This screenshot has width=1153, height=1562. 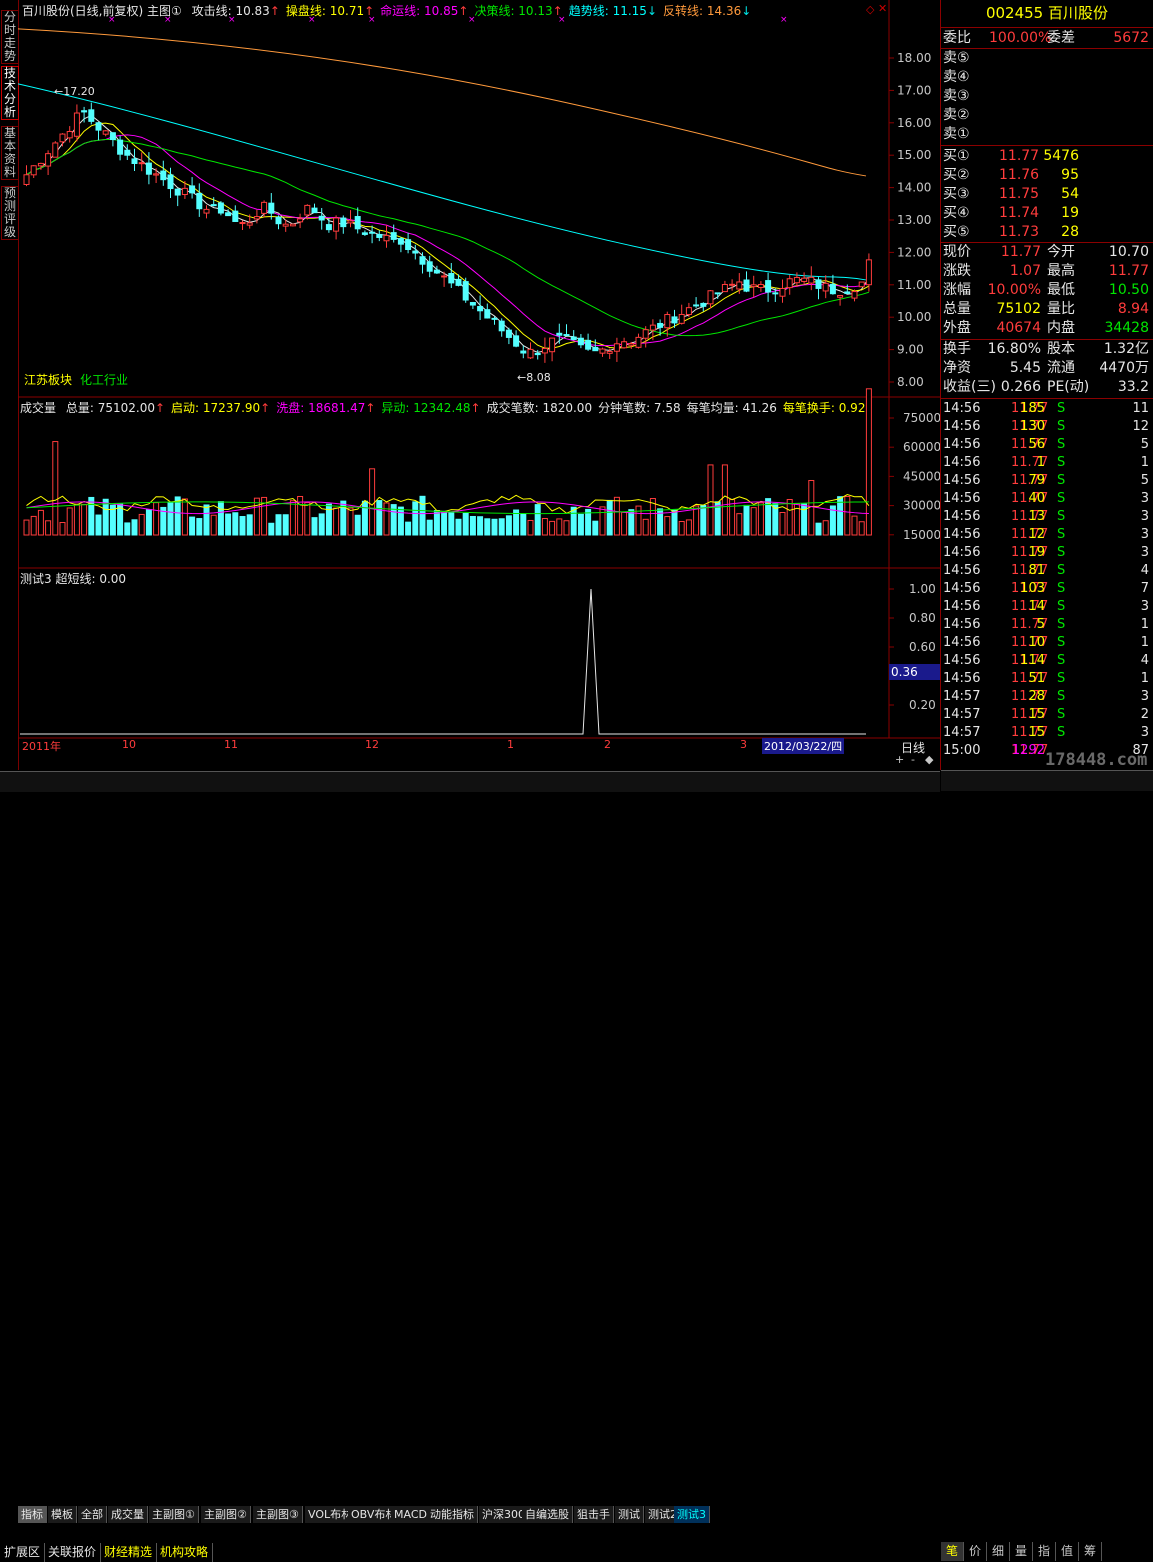 What do you see at coordinates (882, 8) in the screenshot?
I see `close-icon: ✕` at bounding box center [882, 8].